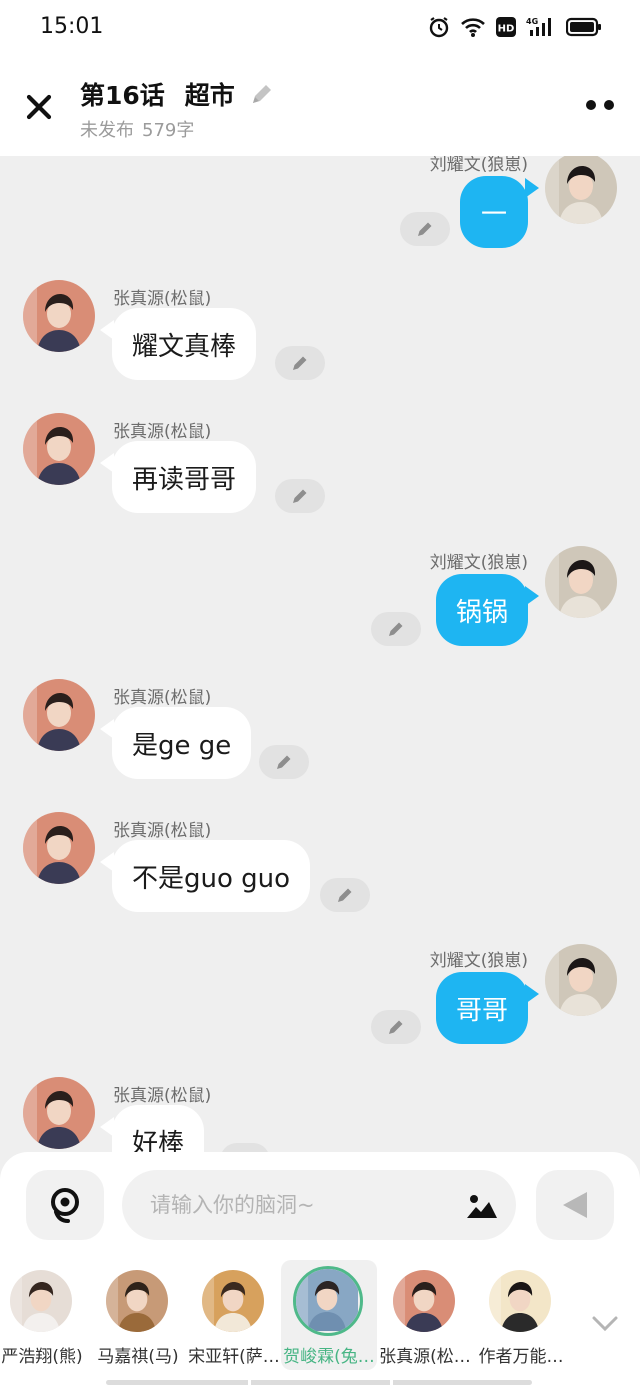 This screenshot has width=640, height=1387. I want to click on message-bubble: 好棒, so click(158, 1130).